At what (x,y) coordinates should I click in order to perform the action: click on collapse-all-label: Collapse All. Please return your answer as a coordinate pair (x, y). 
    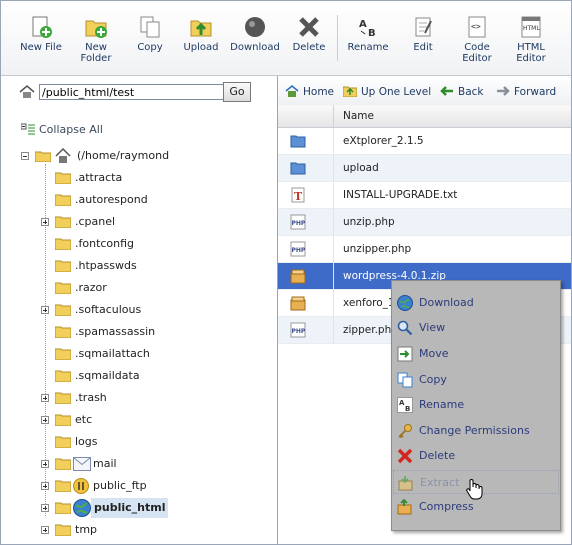
    Looking at the image, I should click on (71, 129).